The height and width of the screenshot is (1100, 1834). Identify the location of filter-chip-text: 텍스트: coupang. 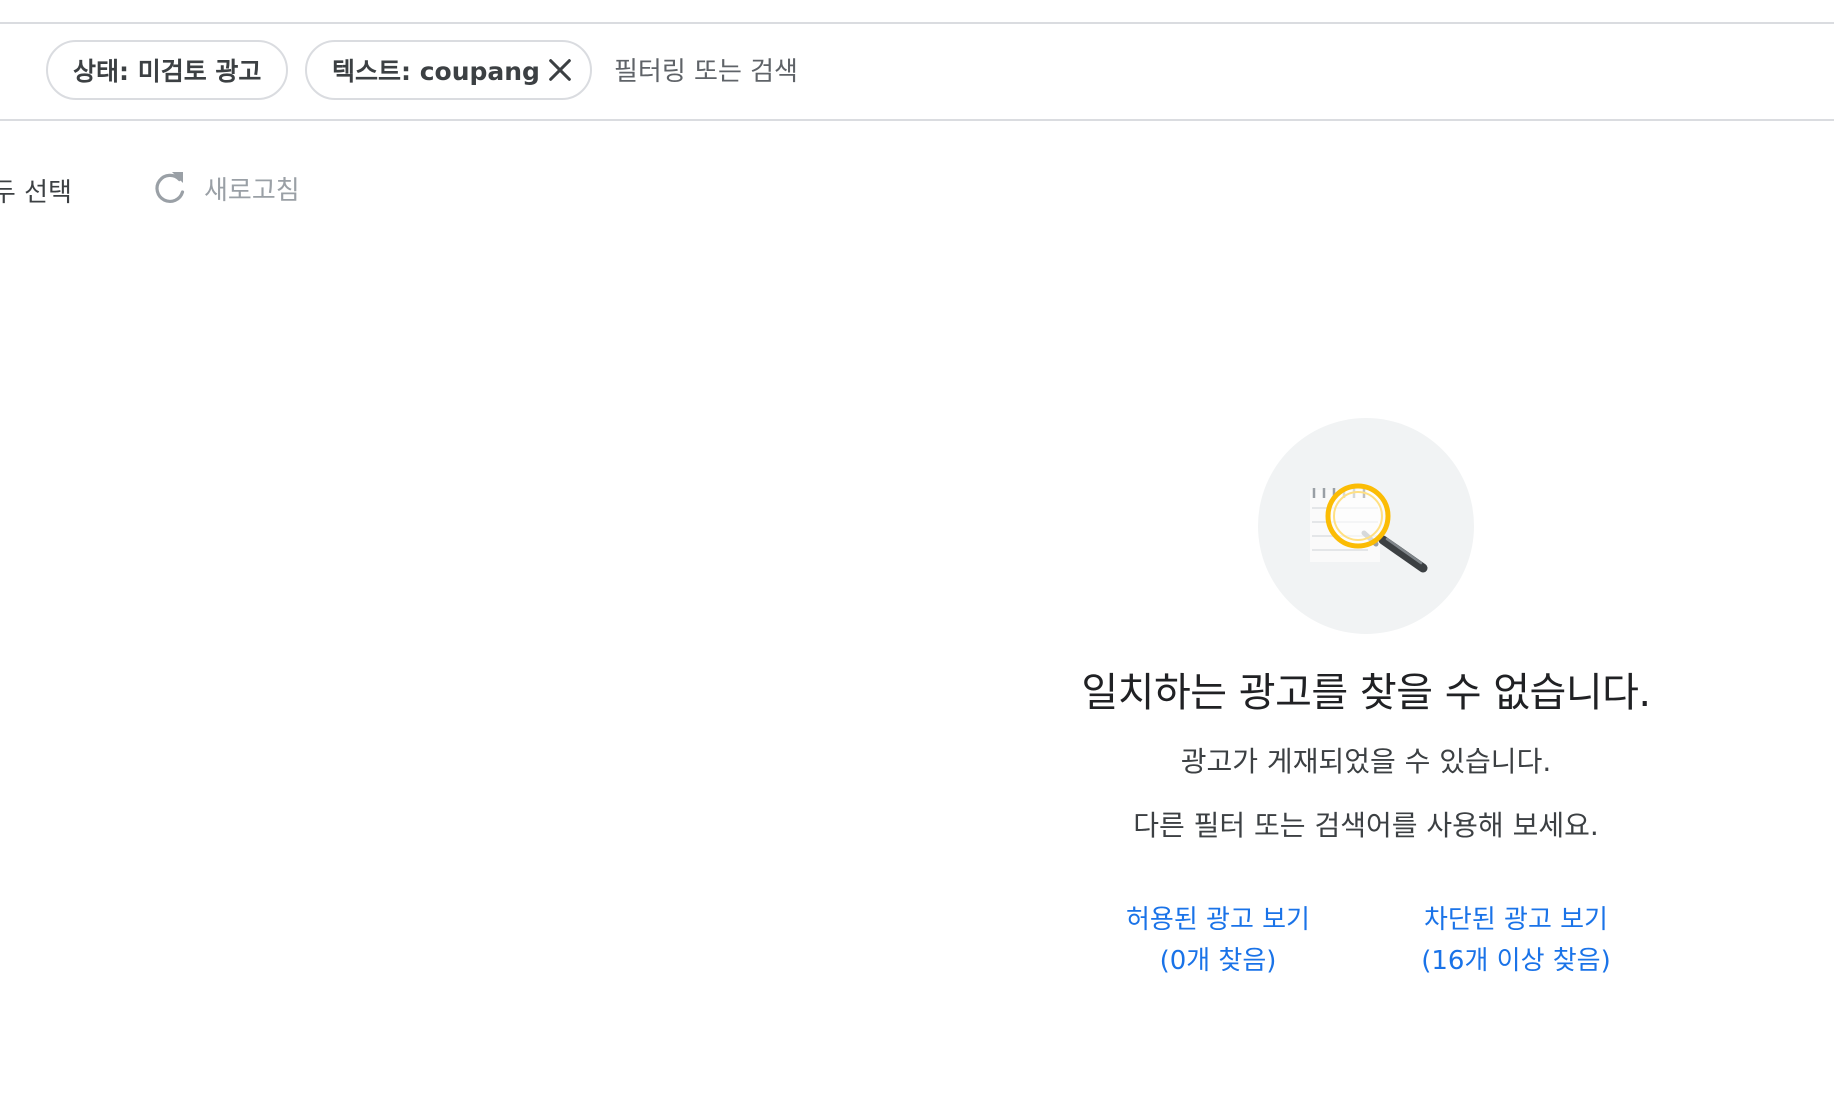
(448, 70).